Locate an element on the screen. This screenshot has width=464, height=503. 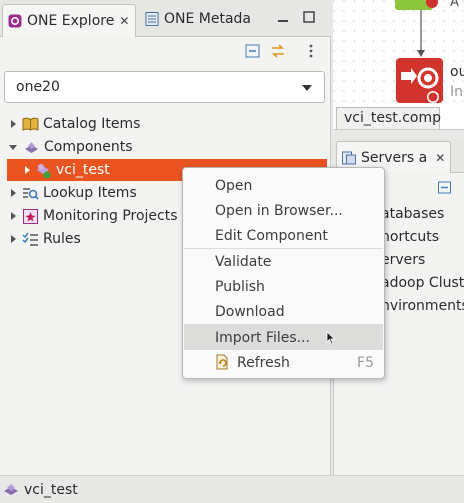
tab-one-explorer: ONE Explore ✕ is located at coordinates (69, 20).